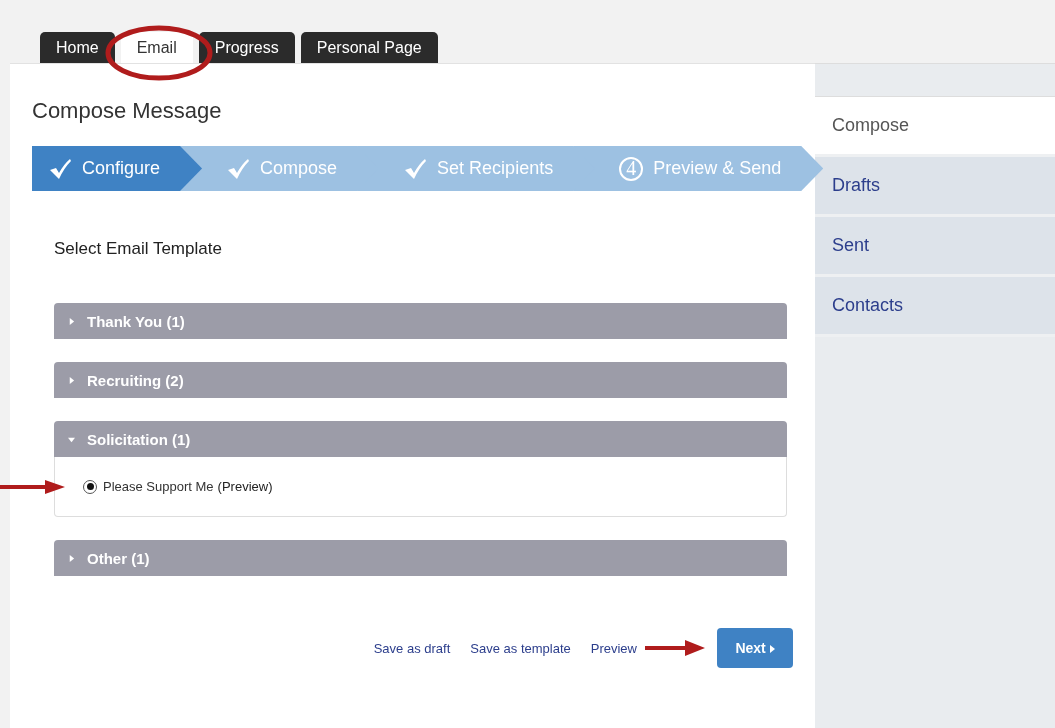 This screenshot has width=1055, height=728. Describe the element at coordinates (935, 247) in the screenshot. I see `sidebar-item: Sent` at that location.